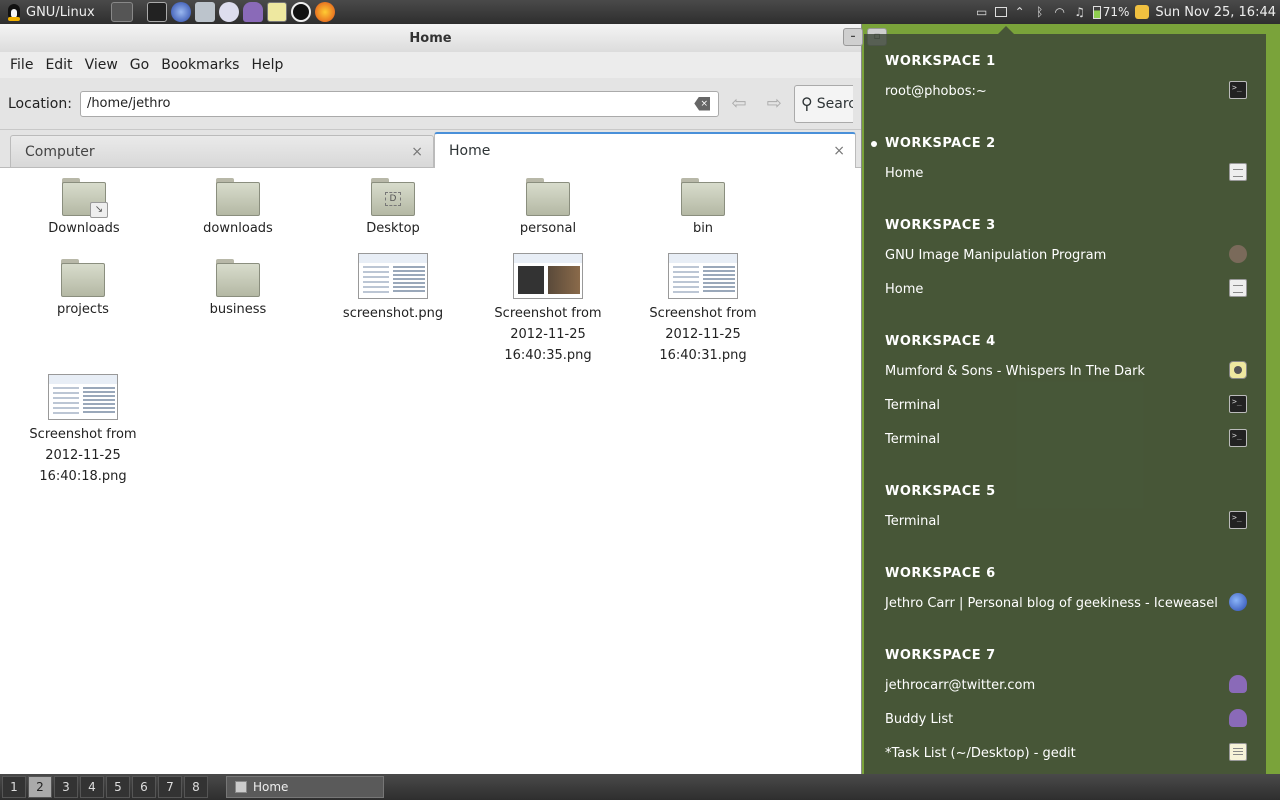 The image size is (1280, 800). What do you see at coordinates (1000, 12) in the screenshot?
I see `workspace-switcher-icon` at bounding box center [1000, 12].